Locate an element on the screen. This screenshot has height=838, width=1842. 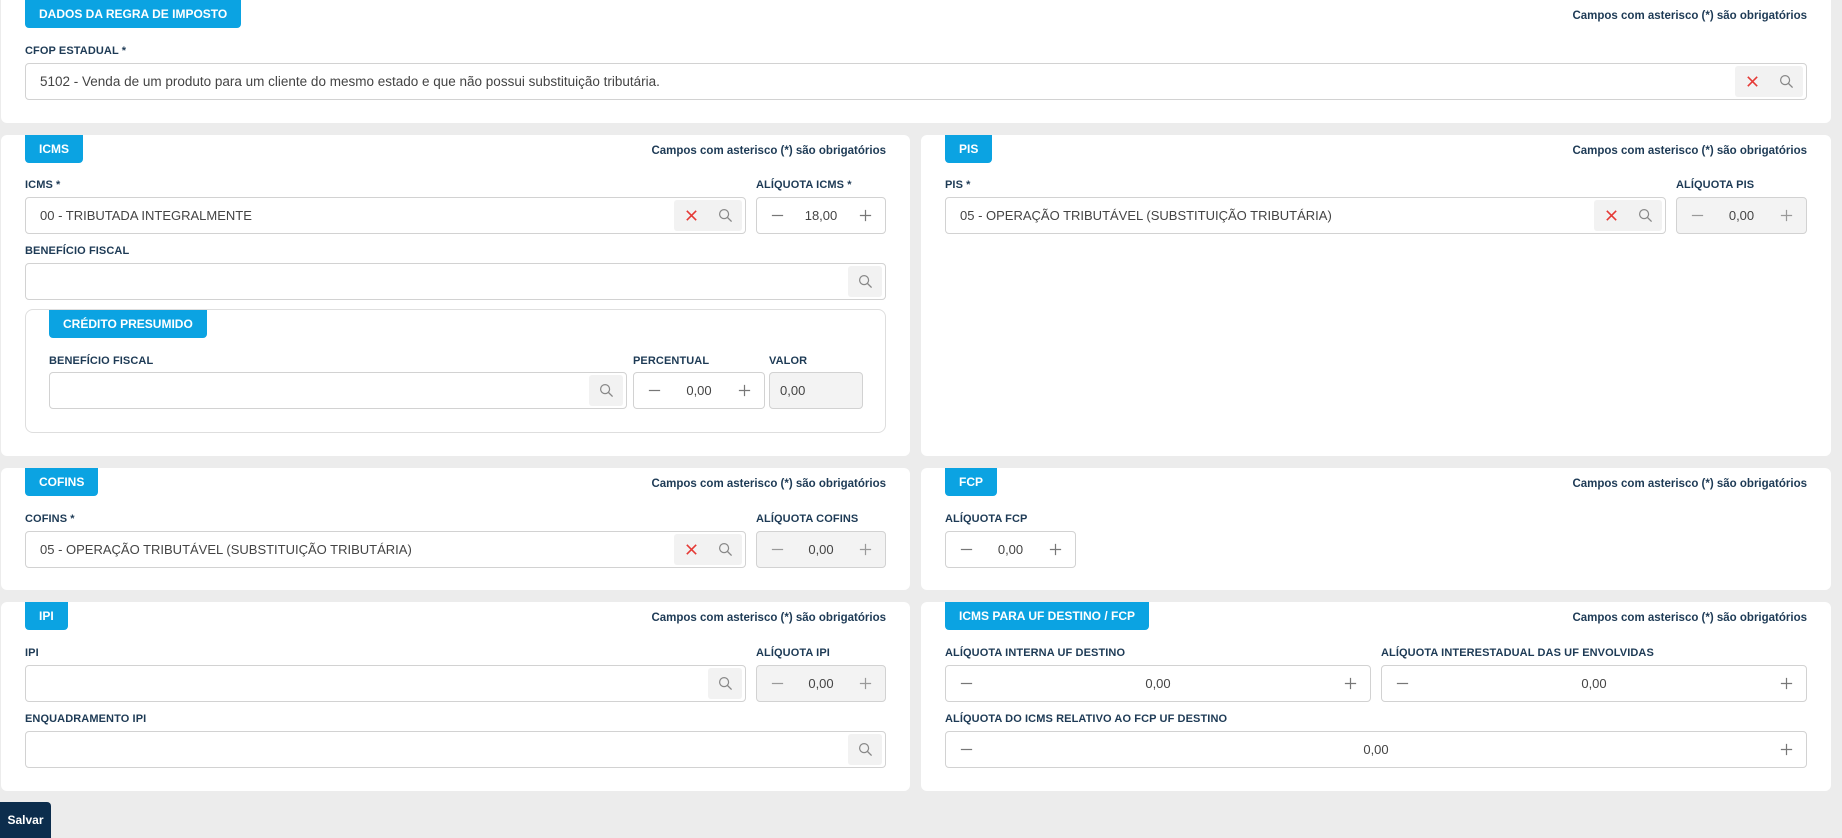
aliquota-ipi-value: 0,00 is located at coordinates (821, 683).